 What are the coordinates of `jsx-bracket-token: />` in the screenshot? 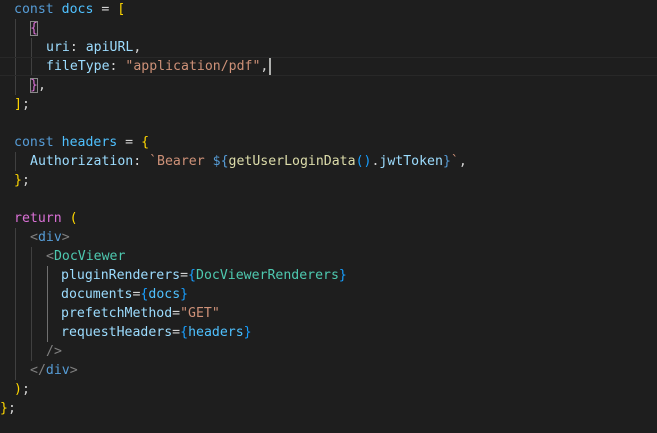 It's located at (54, 351).